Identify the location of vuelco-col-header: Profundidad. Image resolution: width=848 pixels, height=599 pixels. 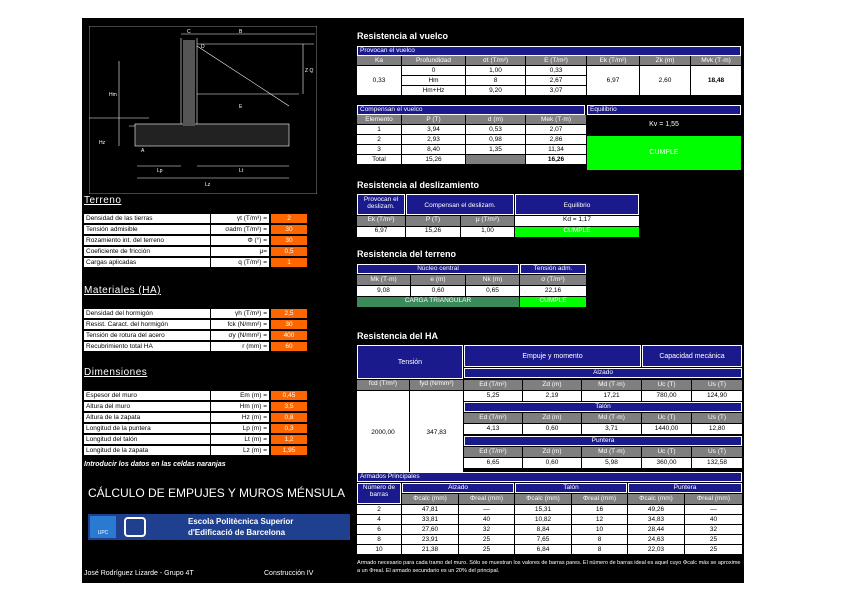
(433, 60).